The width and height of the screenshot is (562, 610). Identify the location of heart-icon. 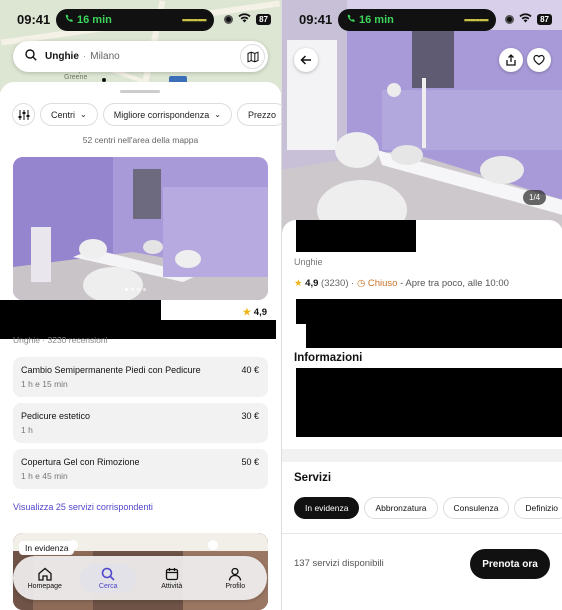
(539, 60).